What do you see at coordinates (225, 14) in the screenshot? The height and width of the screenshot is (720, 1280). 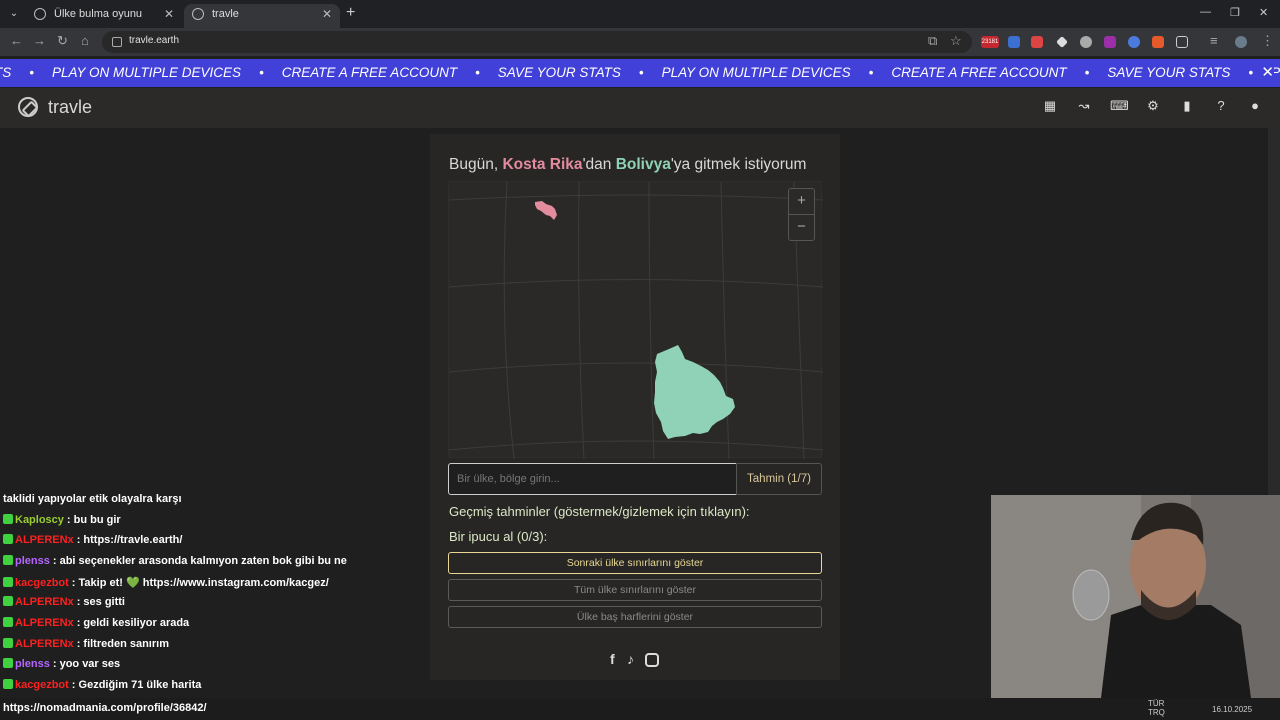 I see `tab-label: travle` at bounding box center [225, 14].